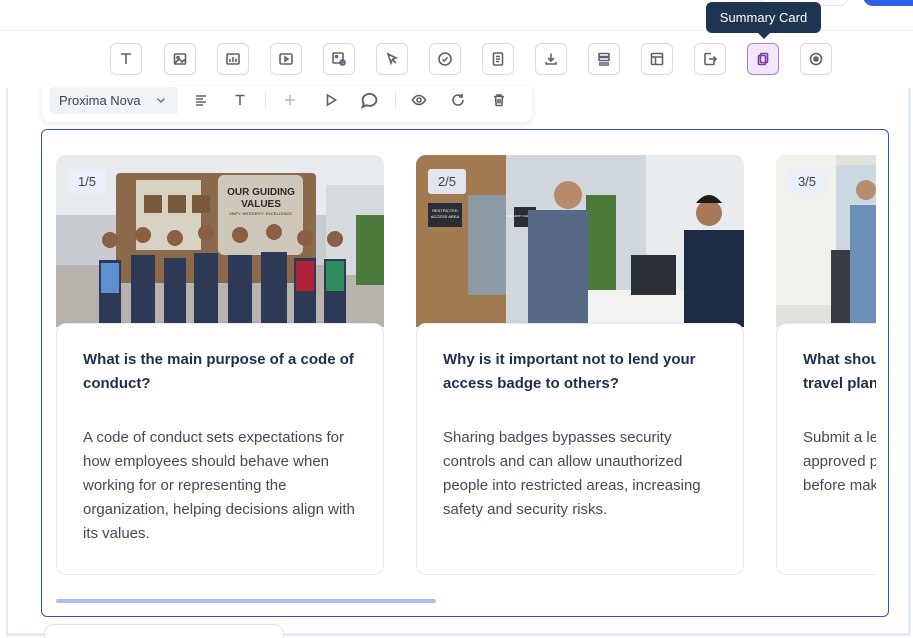 The width and height of the screenshot is (913, 638). I want to click on pointer-icon, so click(392, 59).